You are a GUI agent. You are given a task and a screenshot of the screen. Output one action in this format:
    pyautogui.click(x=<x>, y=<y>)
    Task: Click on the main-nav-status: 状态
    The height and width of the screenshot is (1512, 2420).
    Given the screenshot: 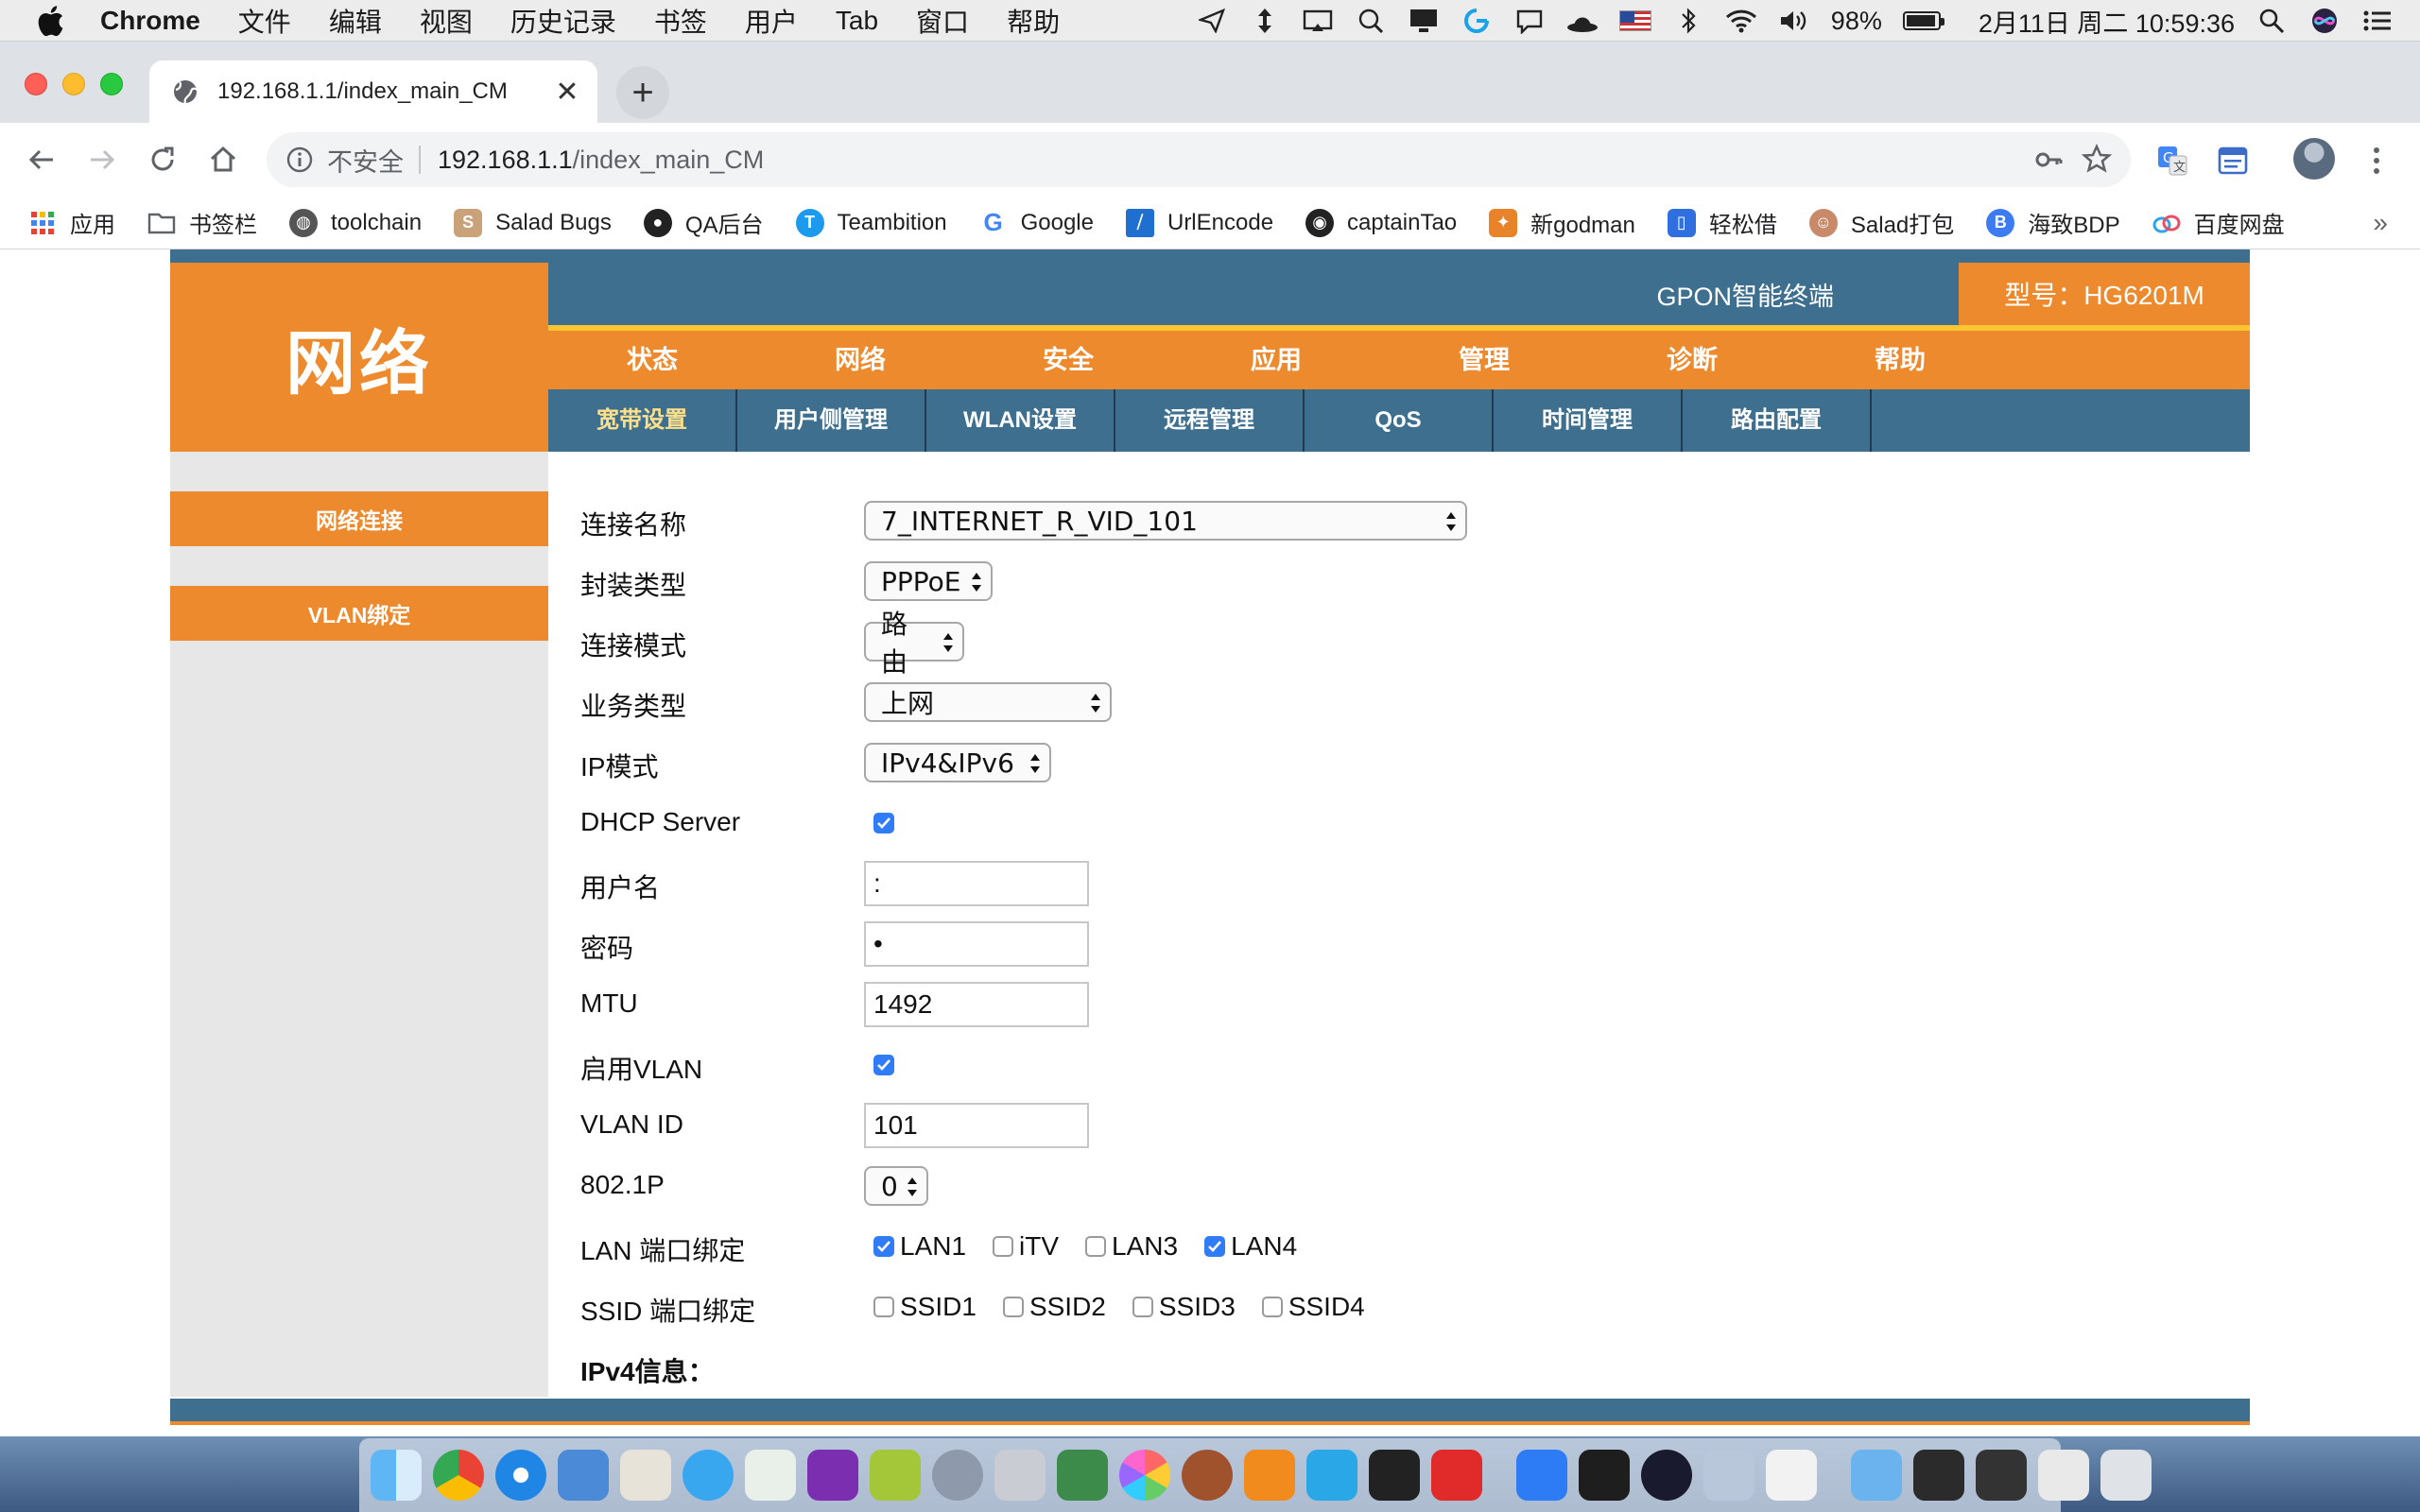 What is the action you would take?
    pyautogui.click(x=652, y=360)
    